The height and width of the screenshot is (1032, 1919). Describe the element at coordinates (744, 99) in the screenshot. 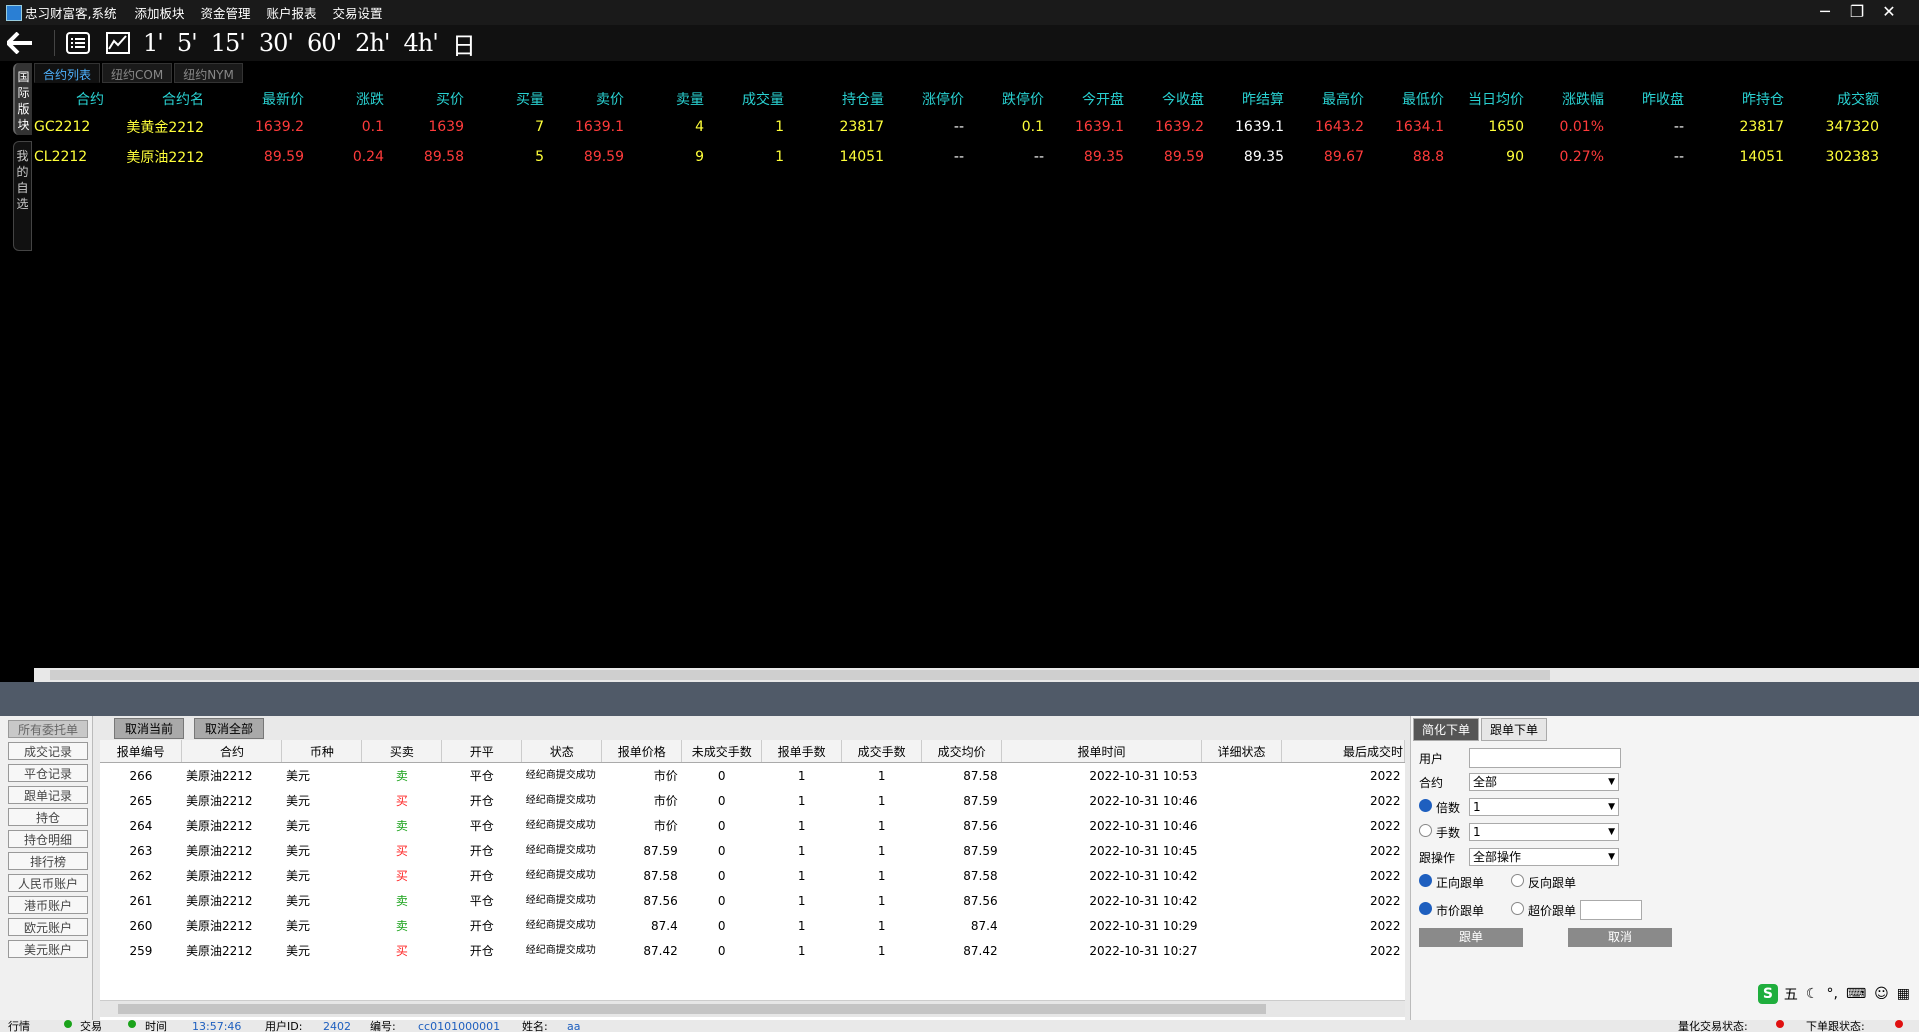

I see `col-header: 成交量` at that location.